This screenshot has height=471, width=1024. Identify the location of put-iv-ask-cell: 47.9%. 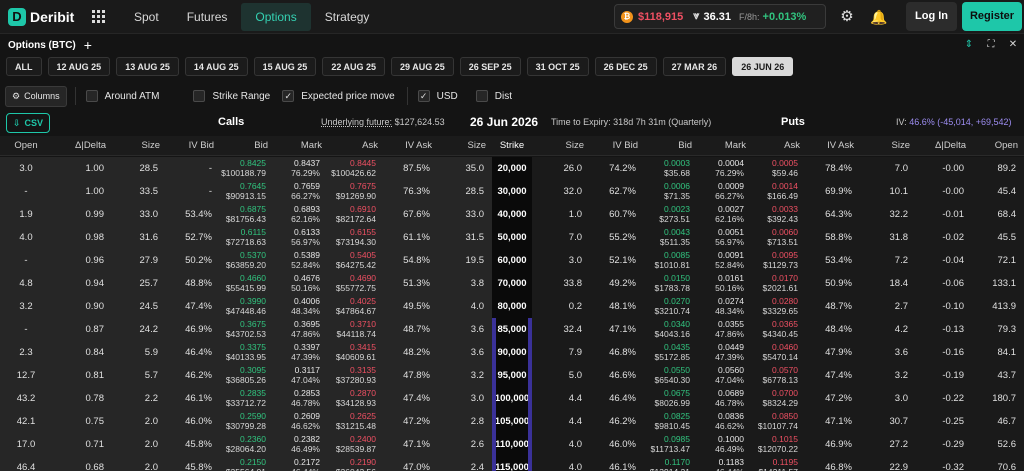
(826, 352).